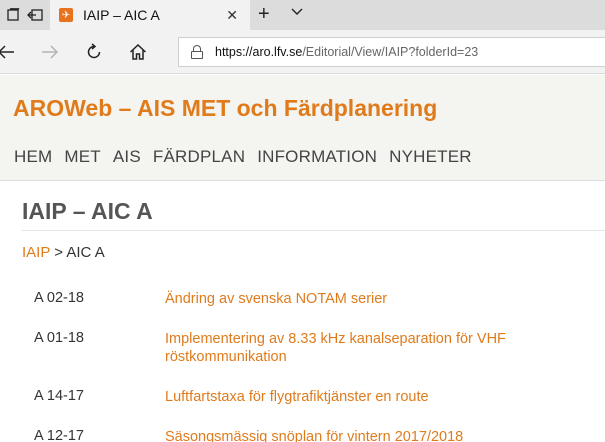  Describe the element at coordinates (50, 52) in the screenshot. I see `forward-arrow-icon` at that location.